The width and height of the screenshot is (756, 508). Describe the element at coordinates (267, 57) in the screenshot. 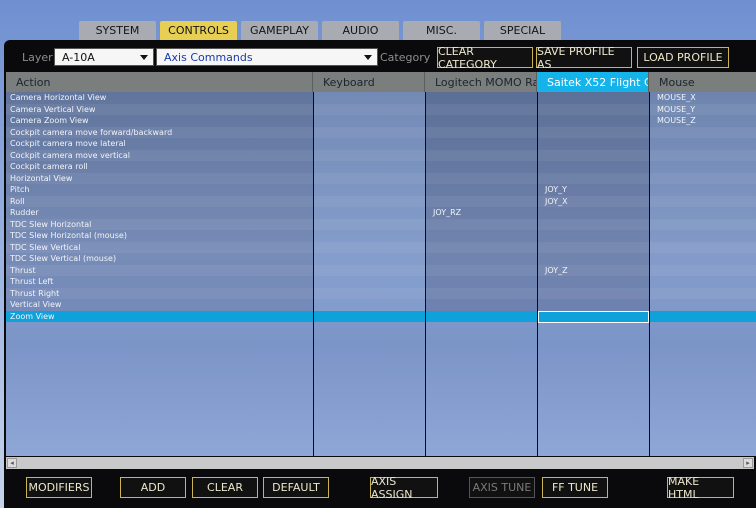

I see `category-dropdown: Axis Commands` at that location.